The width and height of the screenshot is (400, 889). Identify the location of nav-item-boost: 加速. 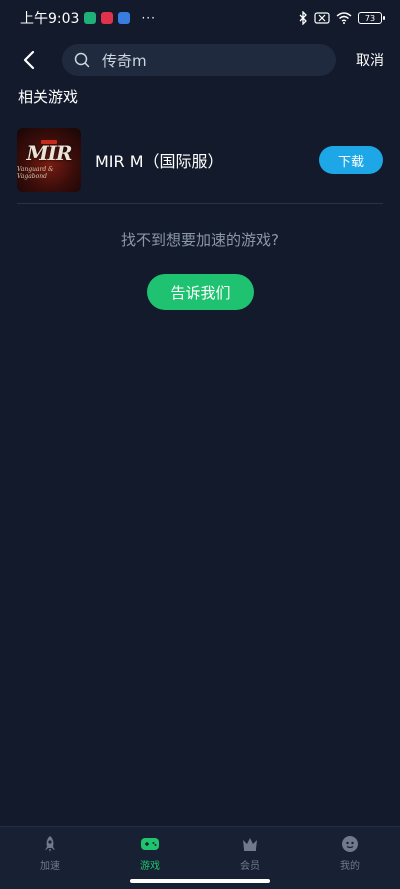
(50, 858).